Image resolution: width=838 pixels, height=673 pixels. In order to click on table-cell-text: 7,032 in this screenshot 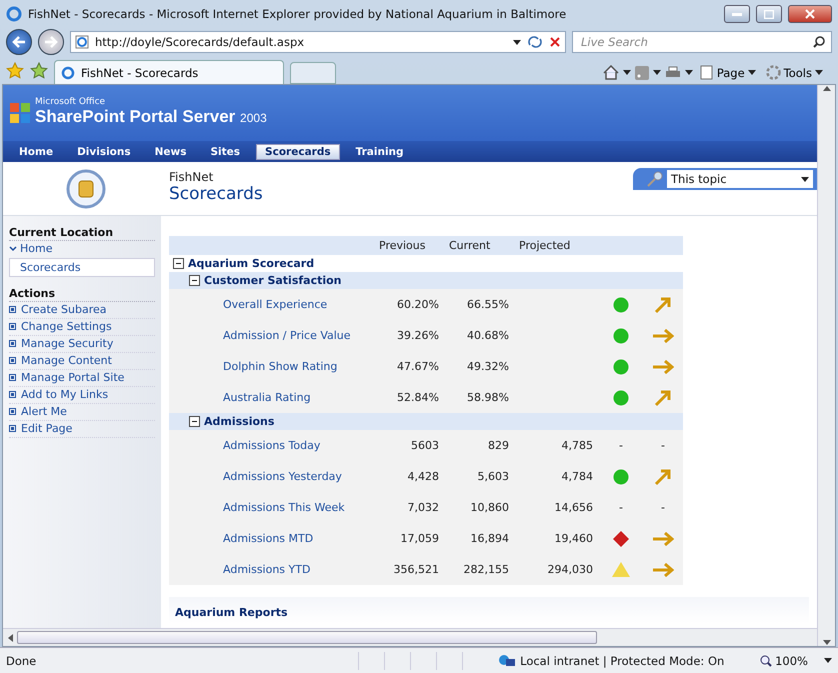, I will do `click(423, 508)`.